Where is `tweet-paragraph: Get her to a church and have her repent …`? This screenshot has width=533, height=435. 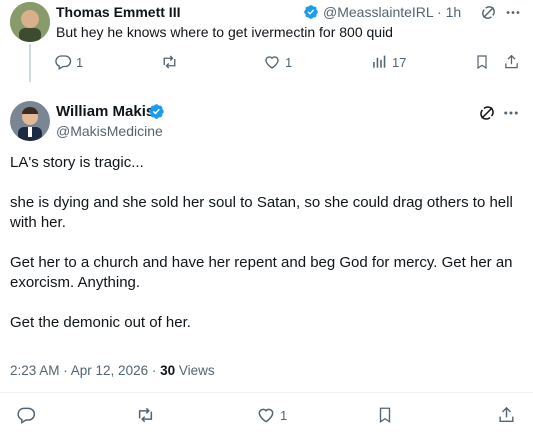 tweet-paragraph: Get her to a church and have her repent … is located at coordinates (261, 272).